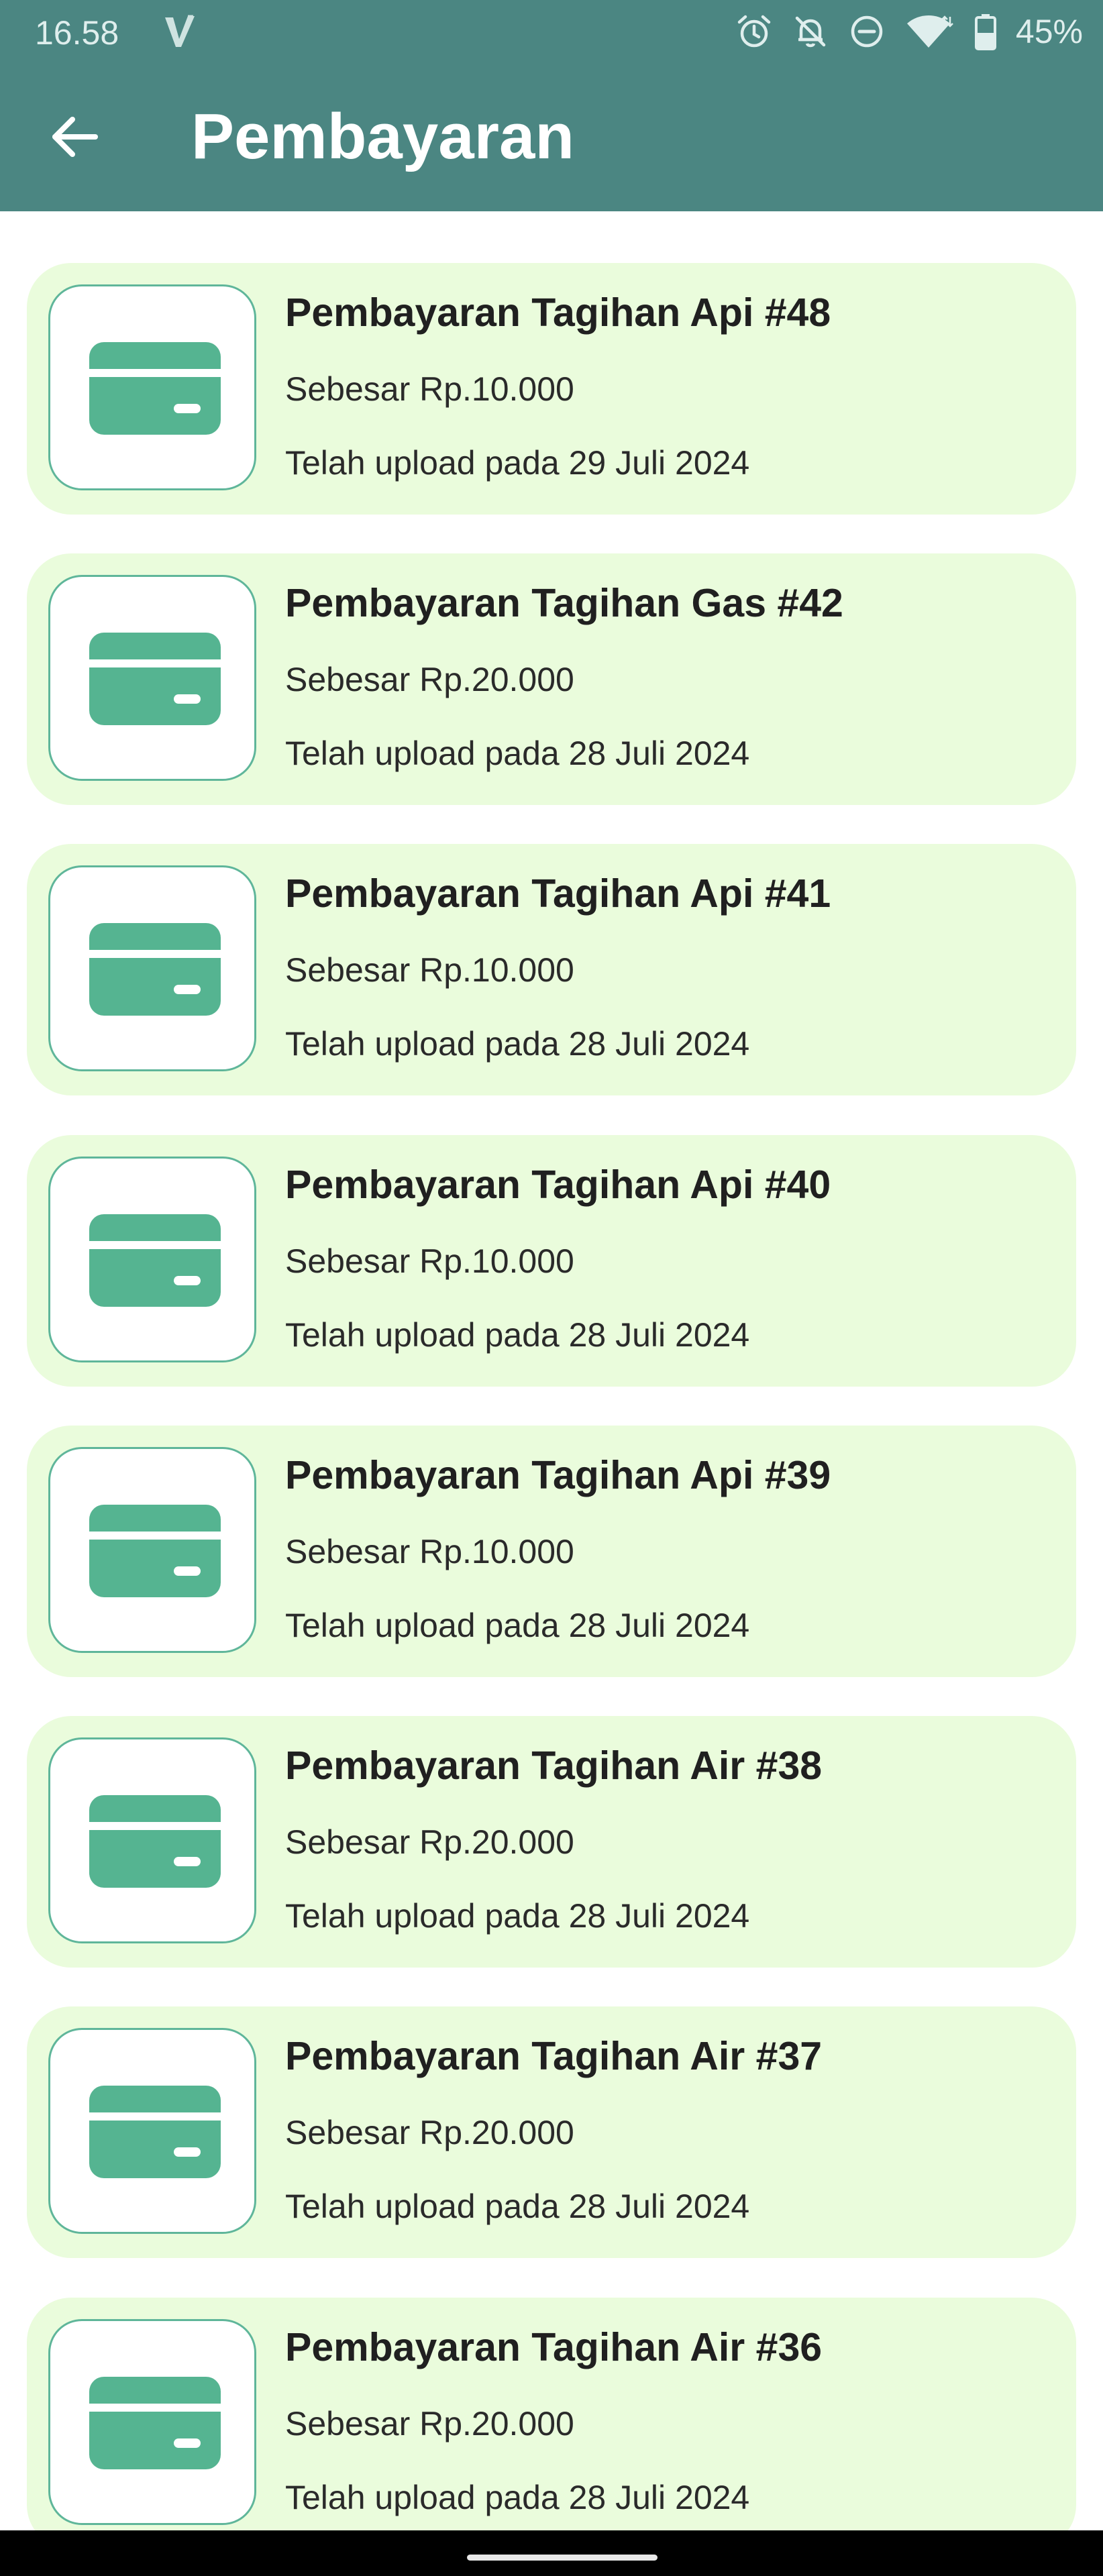 This screenshot has height=2576, width=1103. What do you see at coordinates (754, 31) in the screenshot?
I see `alarm-icon` at bounding box center [754, 31].